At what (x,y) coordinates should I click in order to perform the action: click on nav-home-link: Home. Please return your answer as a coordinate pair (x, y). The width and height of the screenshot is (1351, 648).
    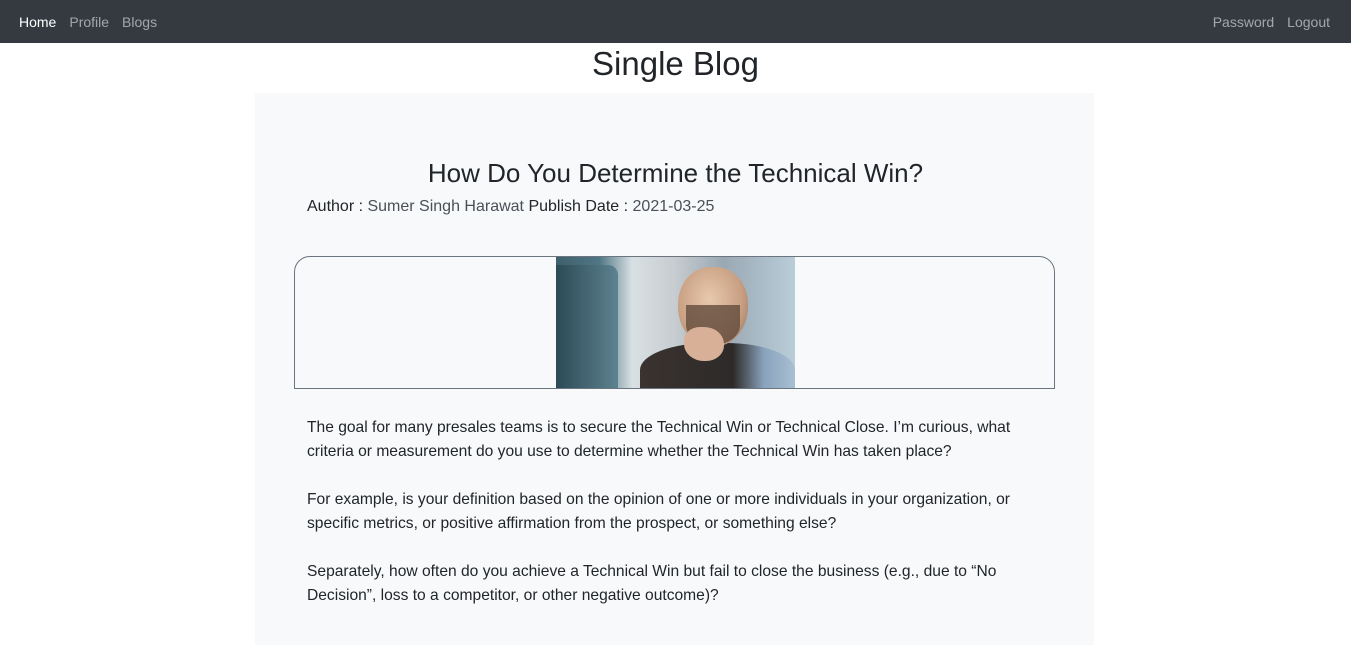
    Looking at the image, I should click on (37, 22).